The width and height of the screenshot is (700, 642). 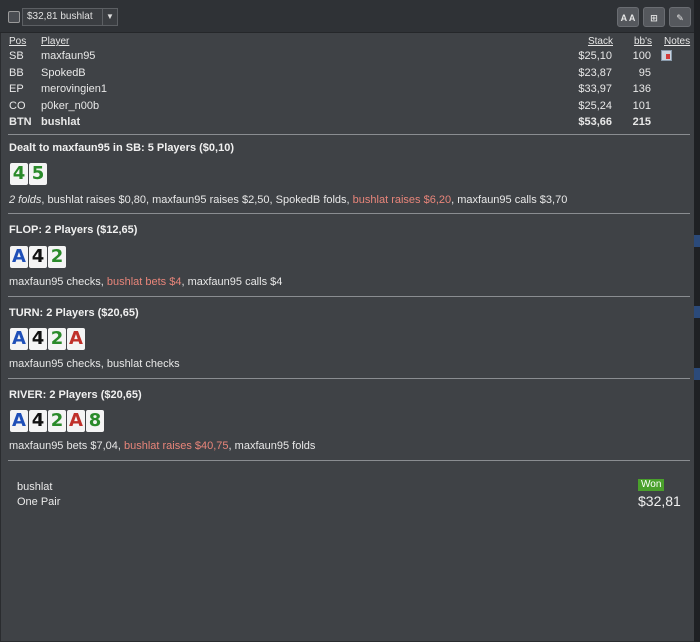 What do you see at coordinates (347, 91) in the screenshot?
I see `player-row: EP merovingien1 $33,97 136` at bounding box center [347, 91].